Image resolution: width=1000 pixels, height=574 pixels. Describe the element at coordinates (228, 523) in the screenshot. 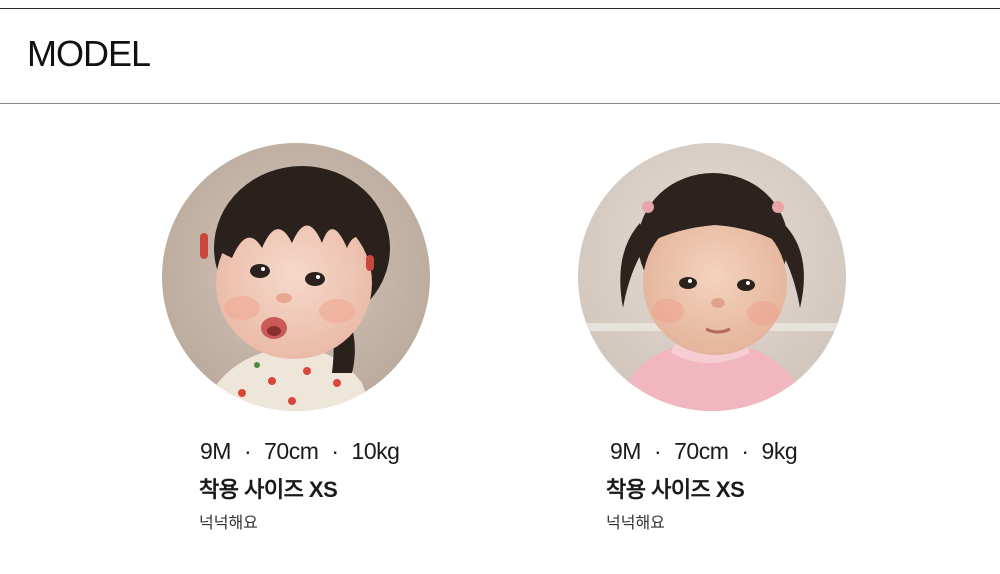

I see `model-fit-note-1: 넉넉해요` at that location.